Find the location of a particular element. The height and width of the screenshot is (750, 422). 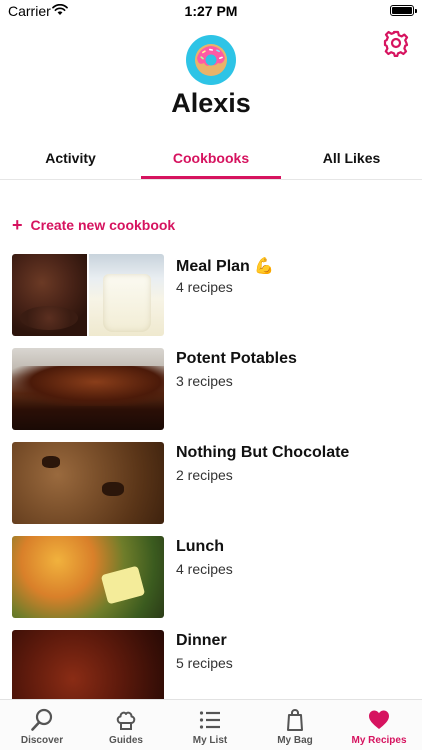

donut-icon is located at coordinates (211, 60).